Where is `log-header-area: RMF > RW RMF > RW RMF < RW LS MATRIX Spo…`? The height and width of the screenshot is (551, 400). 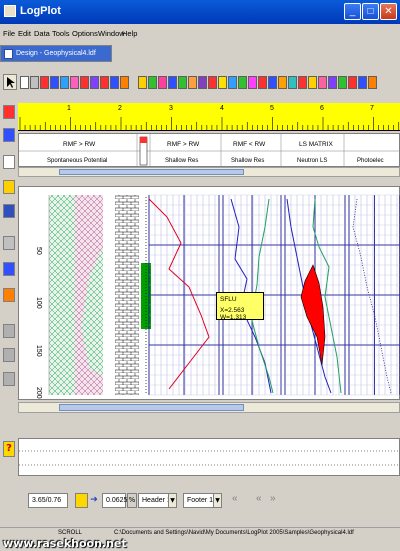
log-header-area: RMF > RW RMF > RW RMF < RW LS MATRIX Spo… is located at coordinates (209, 150).